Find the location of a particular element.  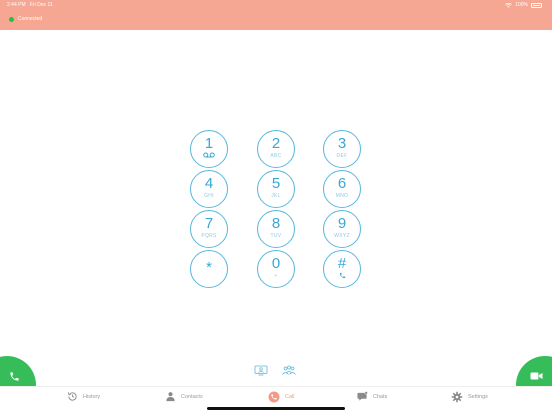

connection-label: Connected is located at coordinates (30, 19).